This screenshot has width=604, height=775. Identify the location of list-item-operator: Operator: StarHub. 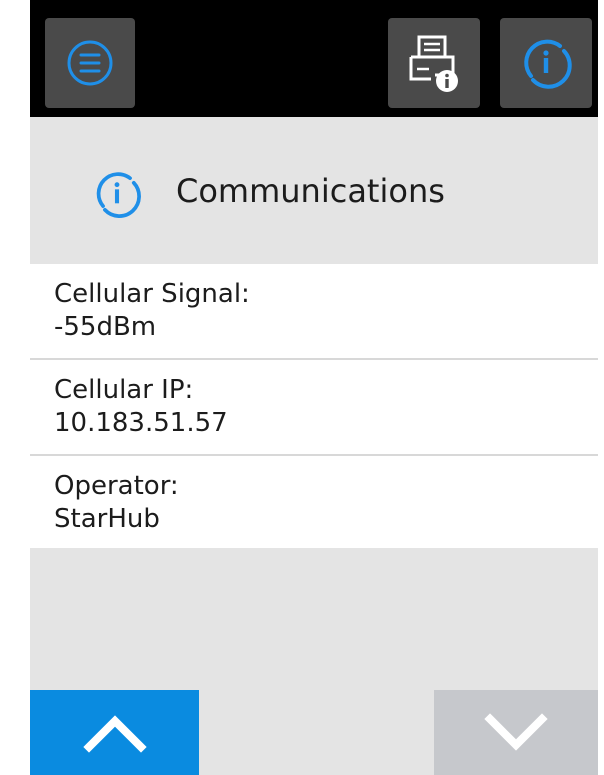
(314, 502).